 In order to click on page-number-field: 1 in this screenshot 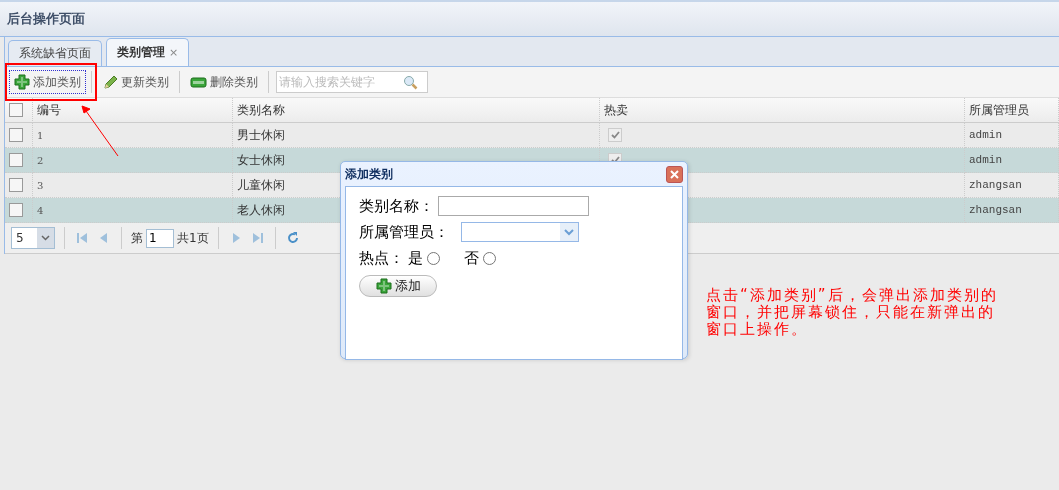, I will do `click(160, 238)`.